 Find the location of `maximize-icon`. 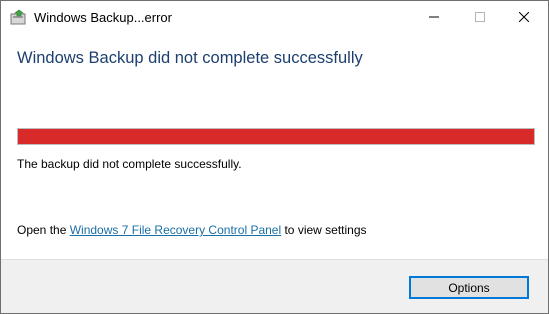

maximize-icon is located at coordinates (480, 18).